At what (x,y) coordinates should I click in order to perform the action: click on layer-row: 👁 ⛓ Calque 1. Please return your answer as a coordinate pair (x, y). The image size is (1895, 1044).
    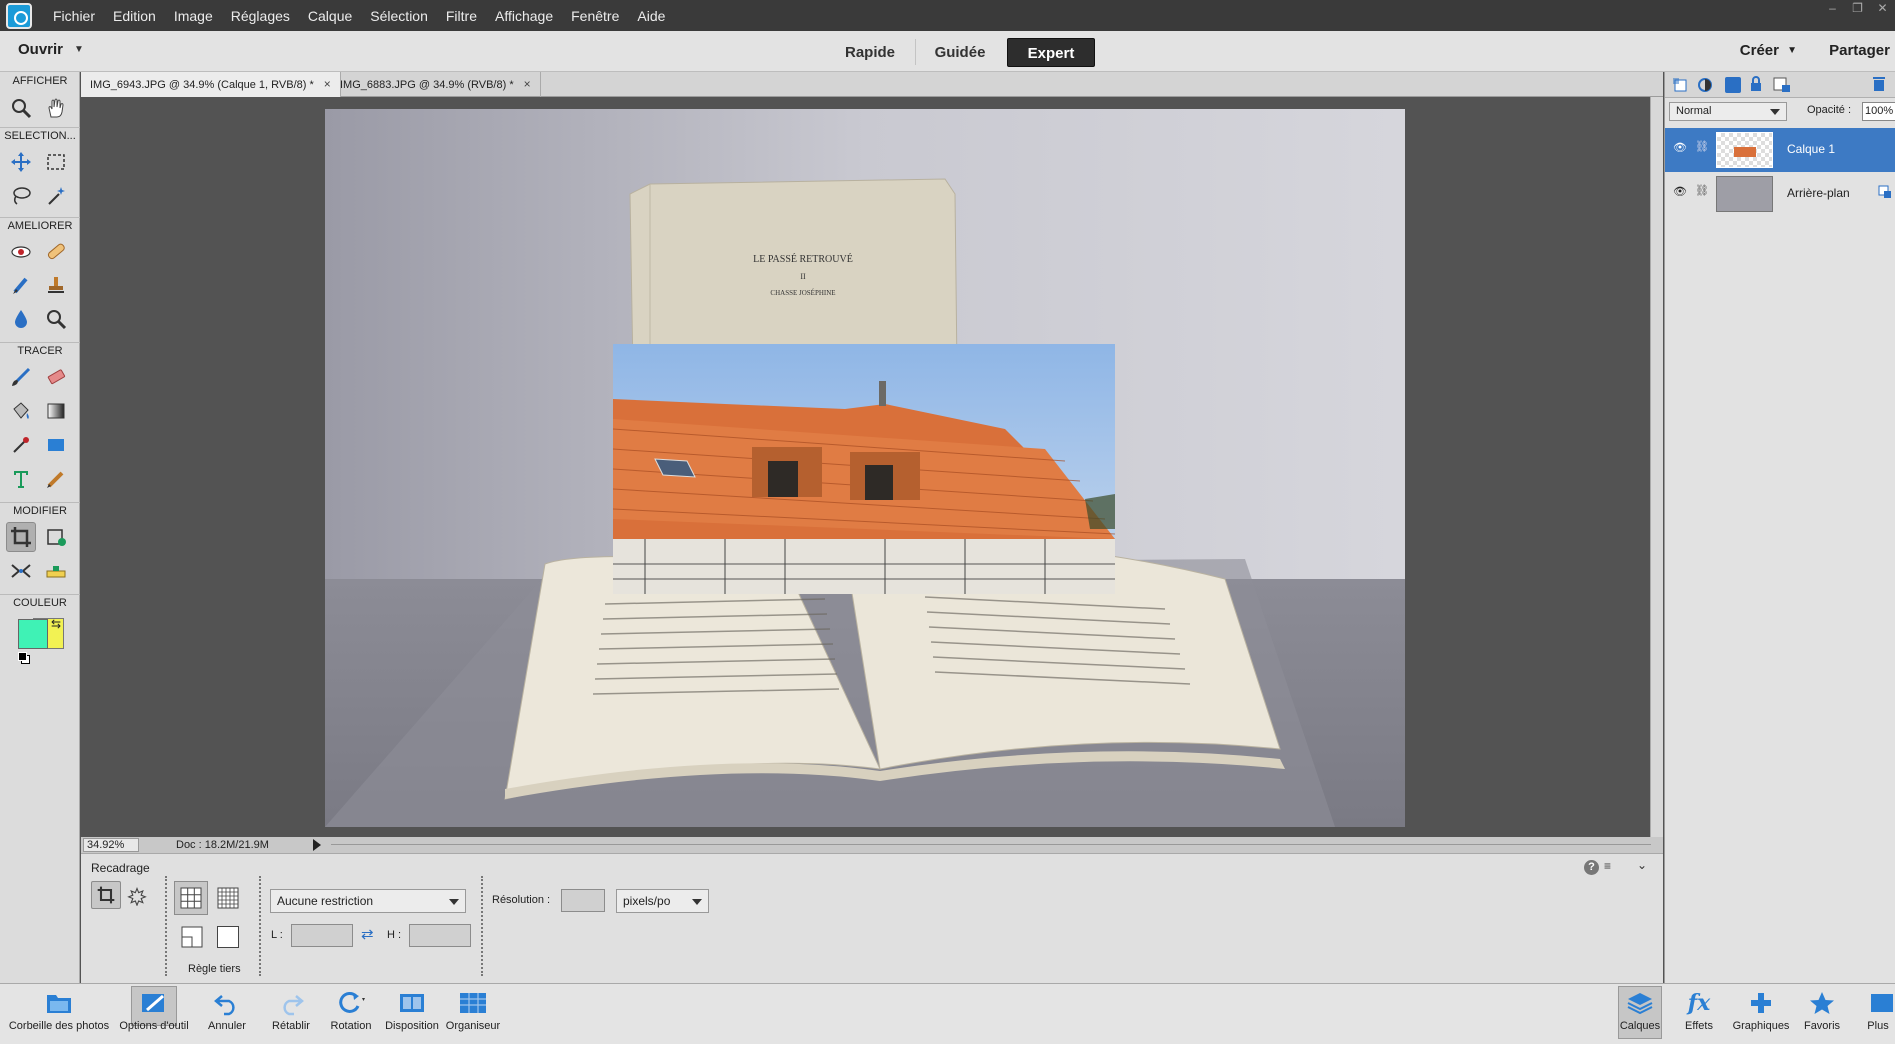
    Looking at the image, I should click on (1780, 150).